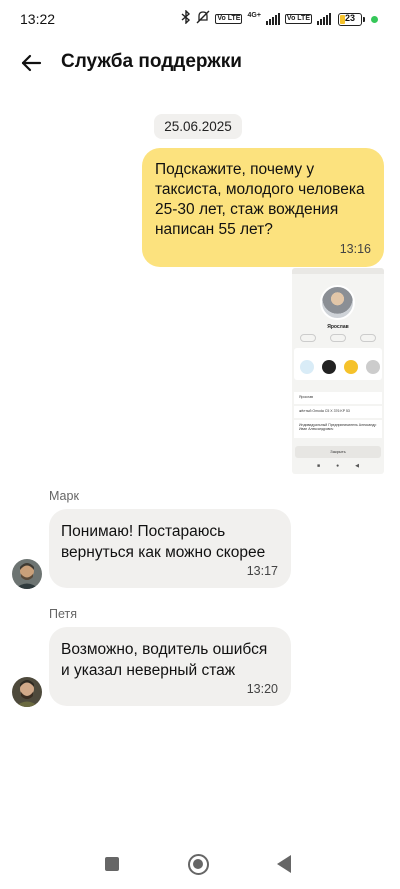 The width and height of the screenshot is (400, 889). What do you see at coordinates (38, 19) in the screenshot?
I see `status-time: 13:22` at bounding box center [38, 19].